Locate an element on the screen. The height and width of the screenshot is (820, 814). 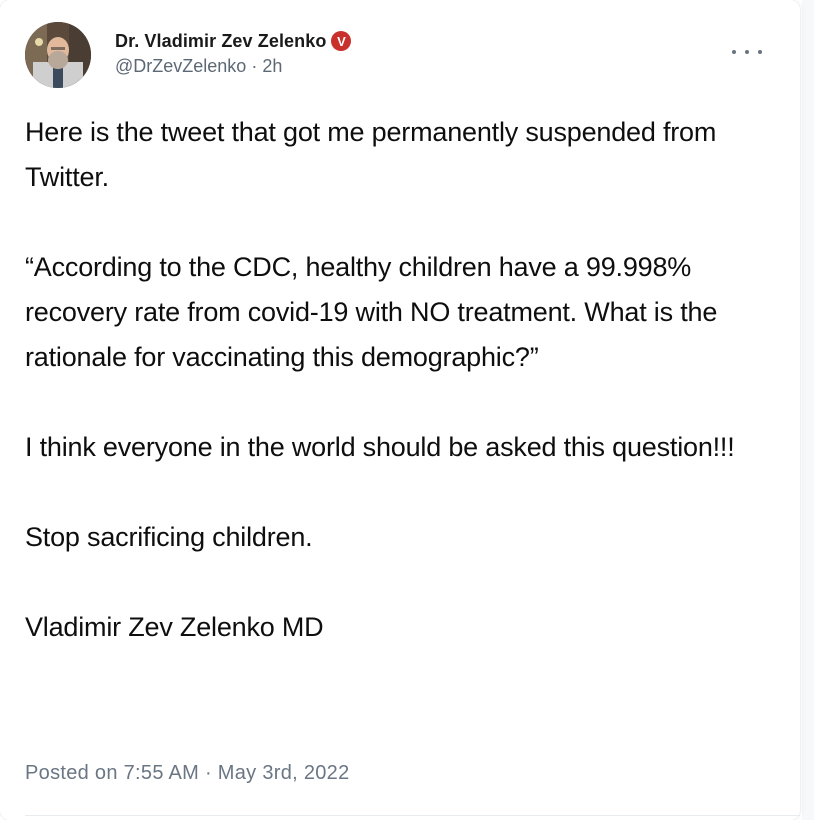
post-age: 2h is located at coordinates (272, 66).